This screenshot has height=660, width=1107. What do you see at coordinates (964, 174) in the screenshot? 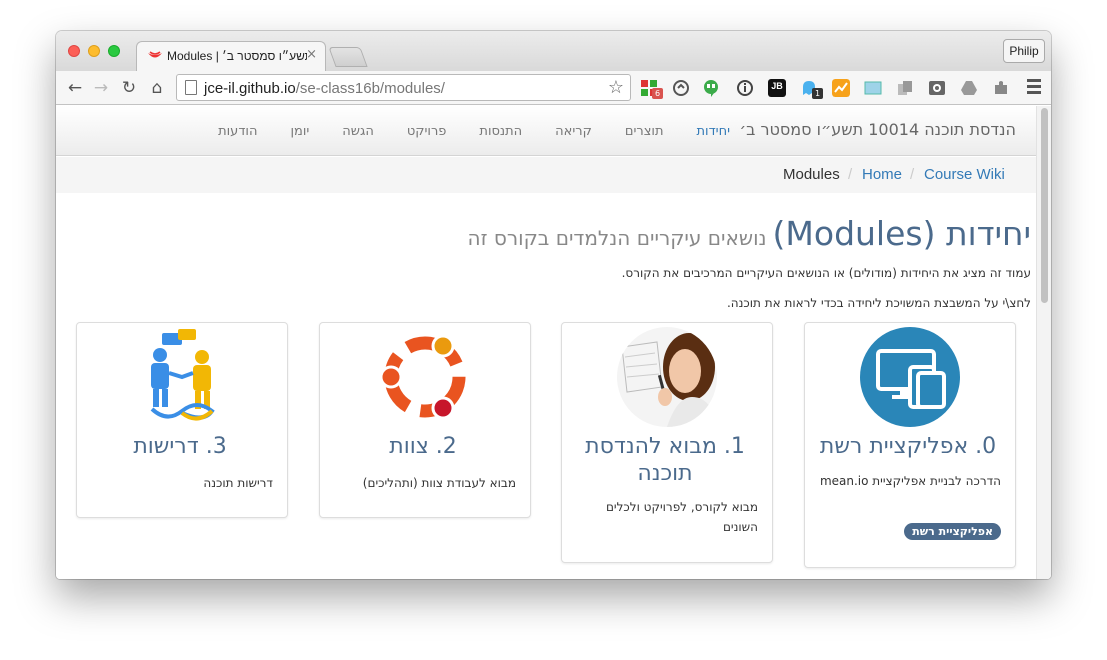
I see `breadcrumb-course-wiki: Course Wiki` at bounding box center [964, 174].